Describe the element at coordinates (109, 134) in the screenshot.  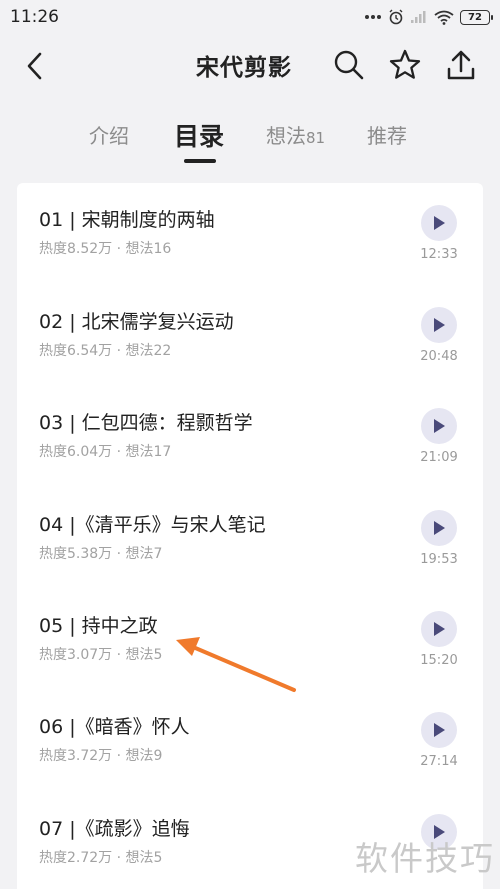
I see `tab-intro: 介绍` at that location.